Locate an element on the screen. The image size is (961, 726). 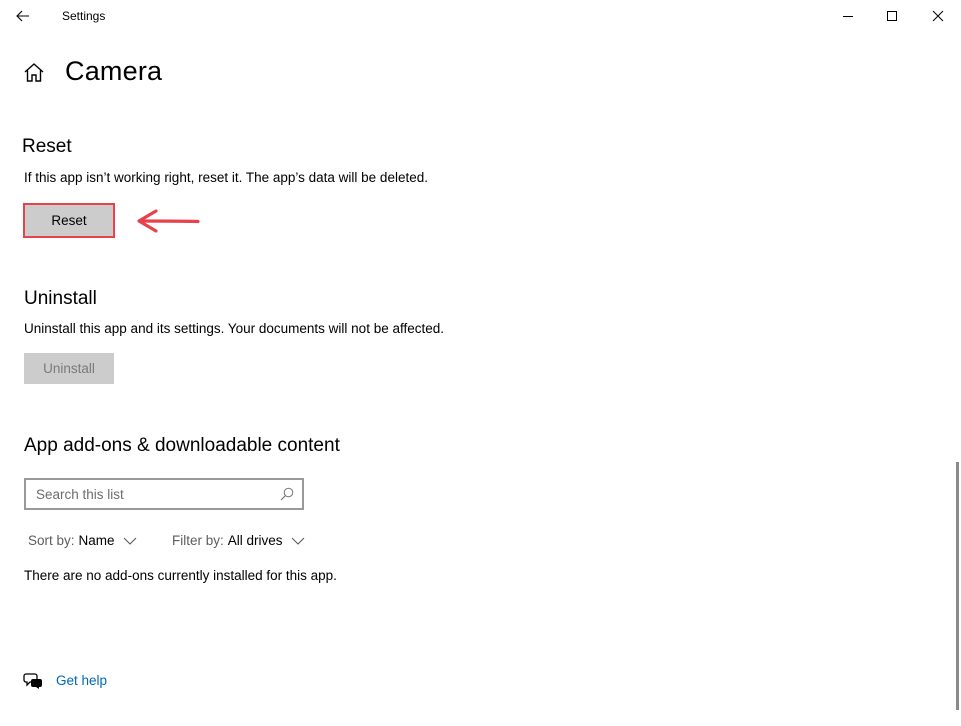
home-icon is located at coordinates (34, 72).